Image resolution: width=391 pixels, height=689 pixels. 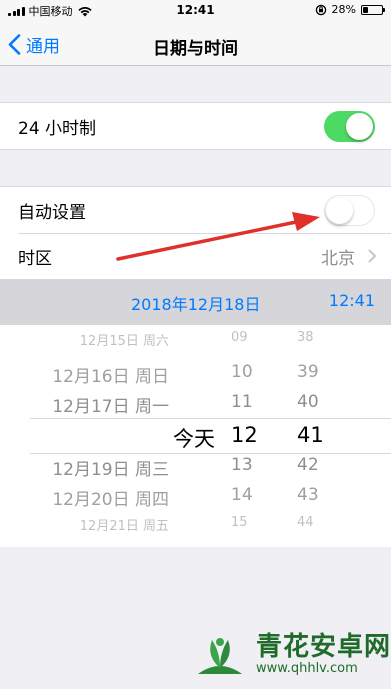 I want to click on picker-minute: 38, so click(x=305, y=337).